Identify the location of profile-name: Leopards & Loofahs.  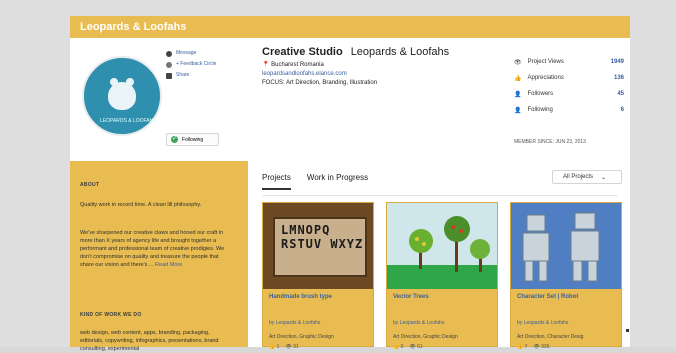
(400, 52).